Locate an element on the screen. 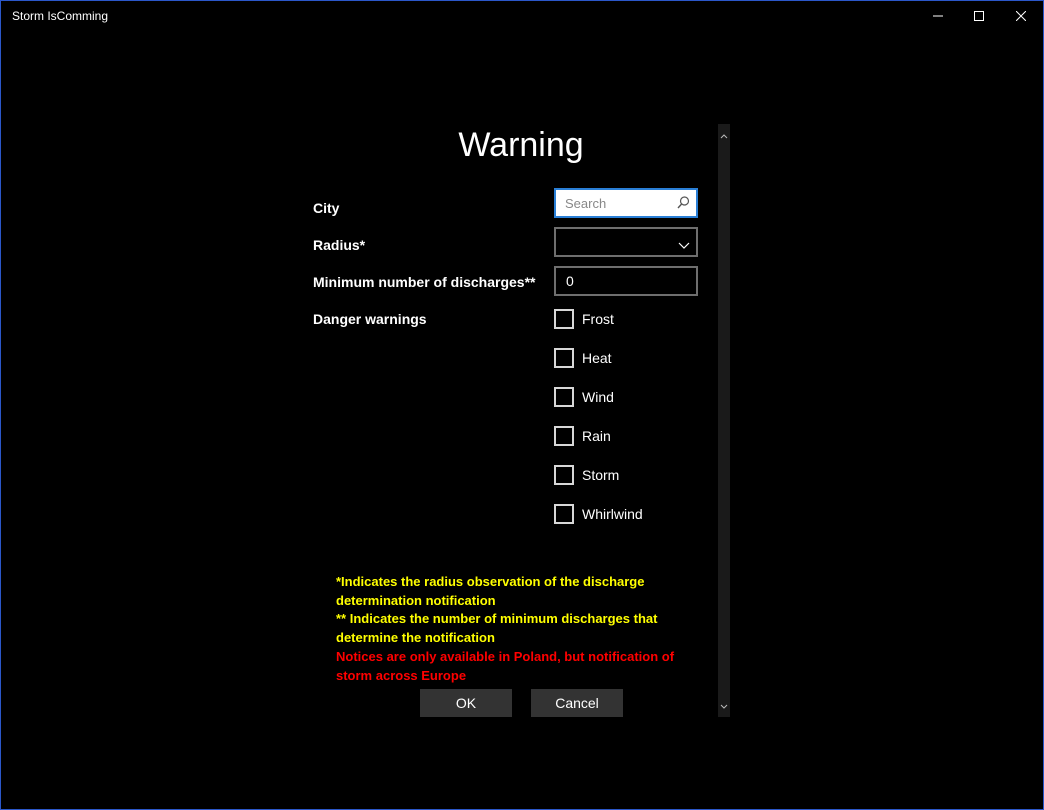 Image resolution: width=1044 pixels, height=810 pixels. maximize-button is located at coordinates (979, 16).